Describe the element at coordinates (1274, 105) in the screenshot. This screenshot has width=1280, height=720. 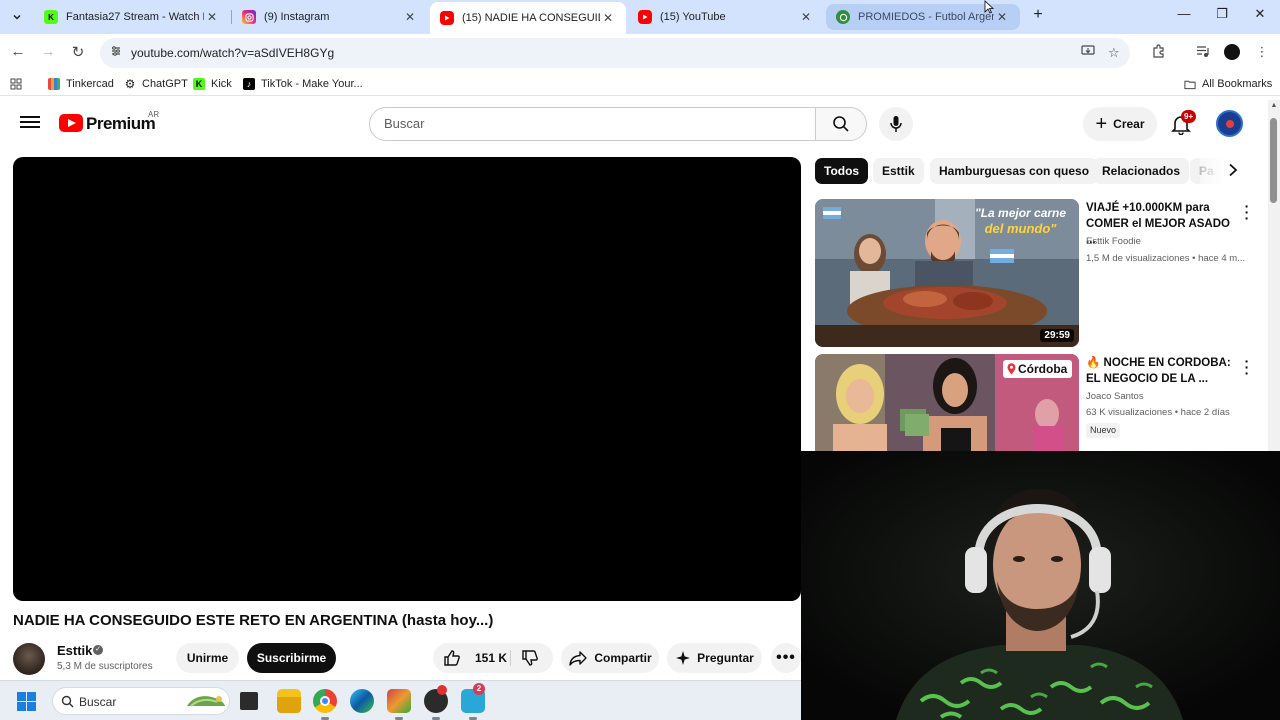
I see `scroll-up-icon: ▲` at that location.